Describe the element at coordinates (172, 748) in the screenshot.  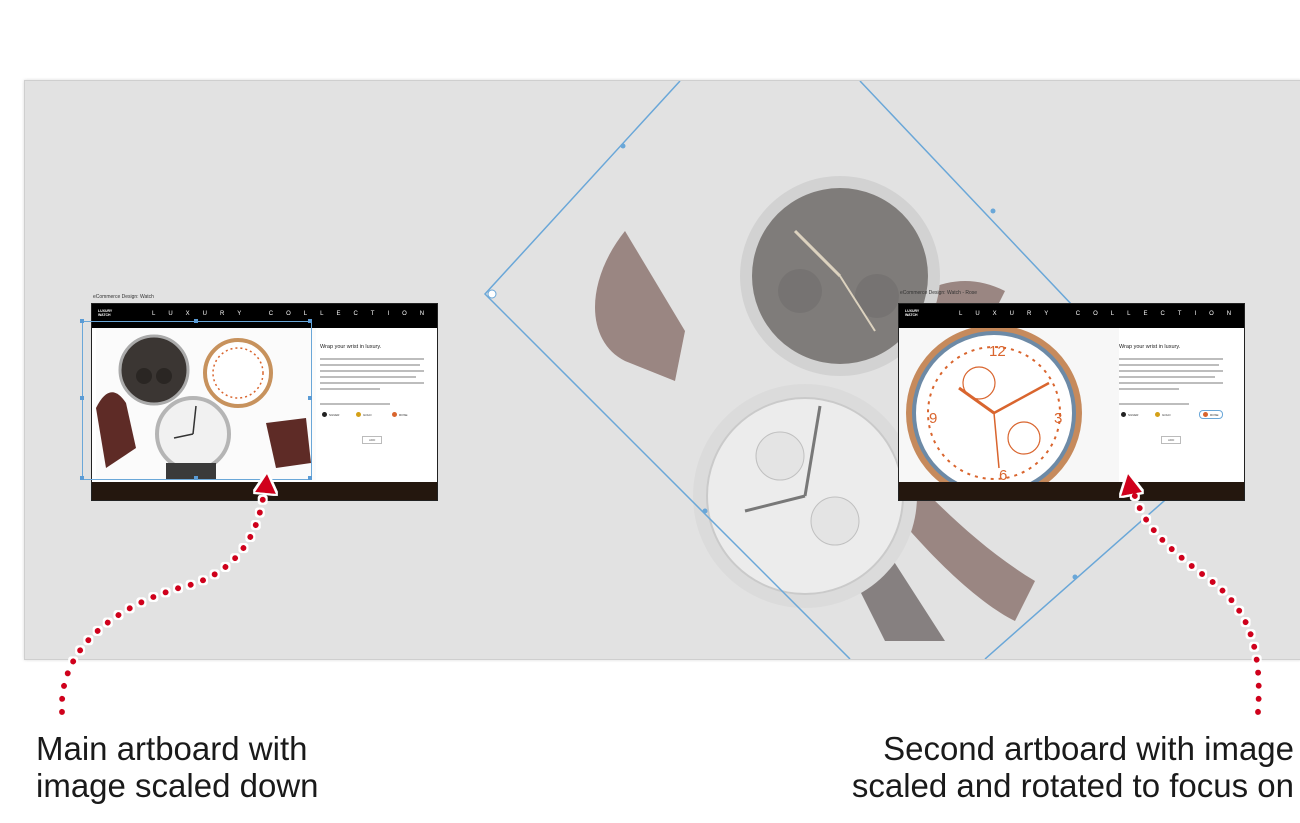
I see `left-caption-line: Main artboard with` at that location.